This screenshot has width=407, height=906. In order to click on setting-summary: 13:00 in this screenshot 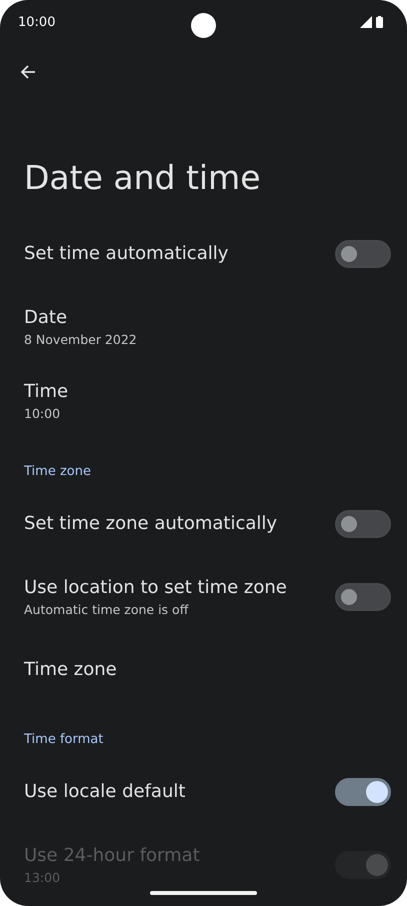, I will do `click(43, 878)`.